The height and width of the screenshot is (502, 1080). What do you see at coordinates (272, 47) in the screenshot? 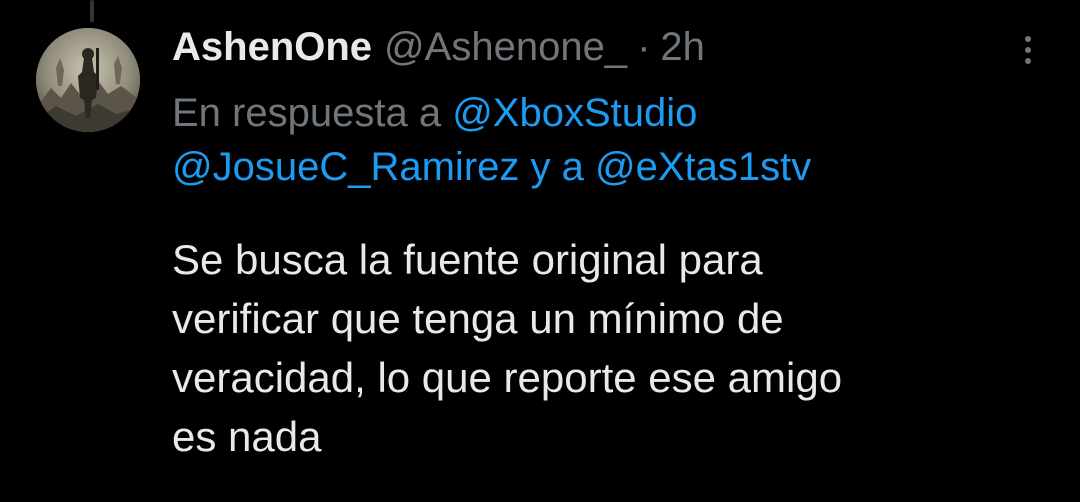
I see `display-name: AshenOne` at bounding box center [272, 47].